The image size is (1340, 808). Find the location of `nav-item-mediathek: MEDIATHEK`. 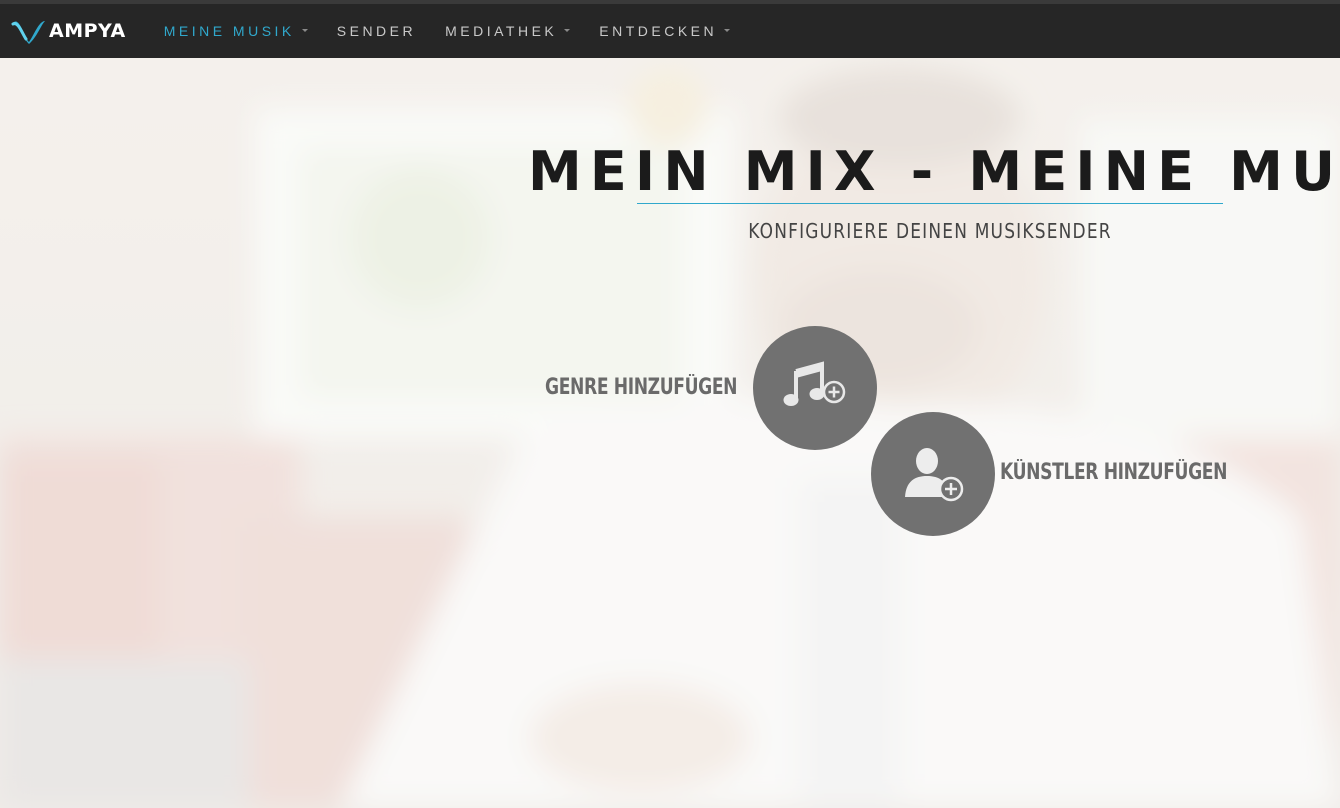

nav-item-mediathek: MEDIATHEK is located at coordinates (508, 31).